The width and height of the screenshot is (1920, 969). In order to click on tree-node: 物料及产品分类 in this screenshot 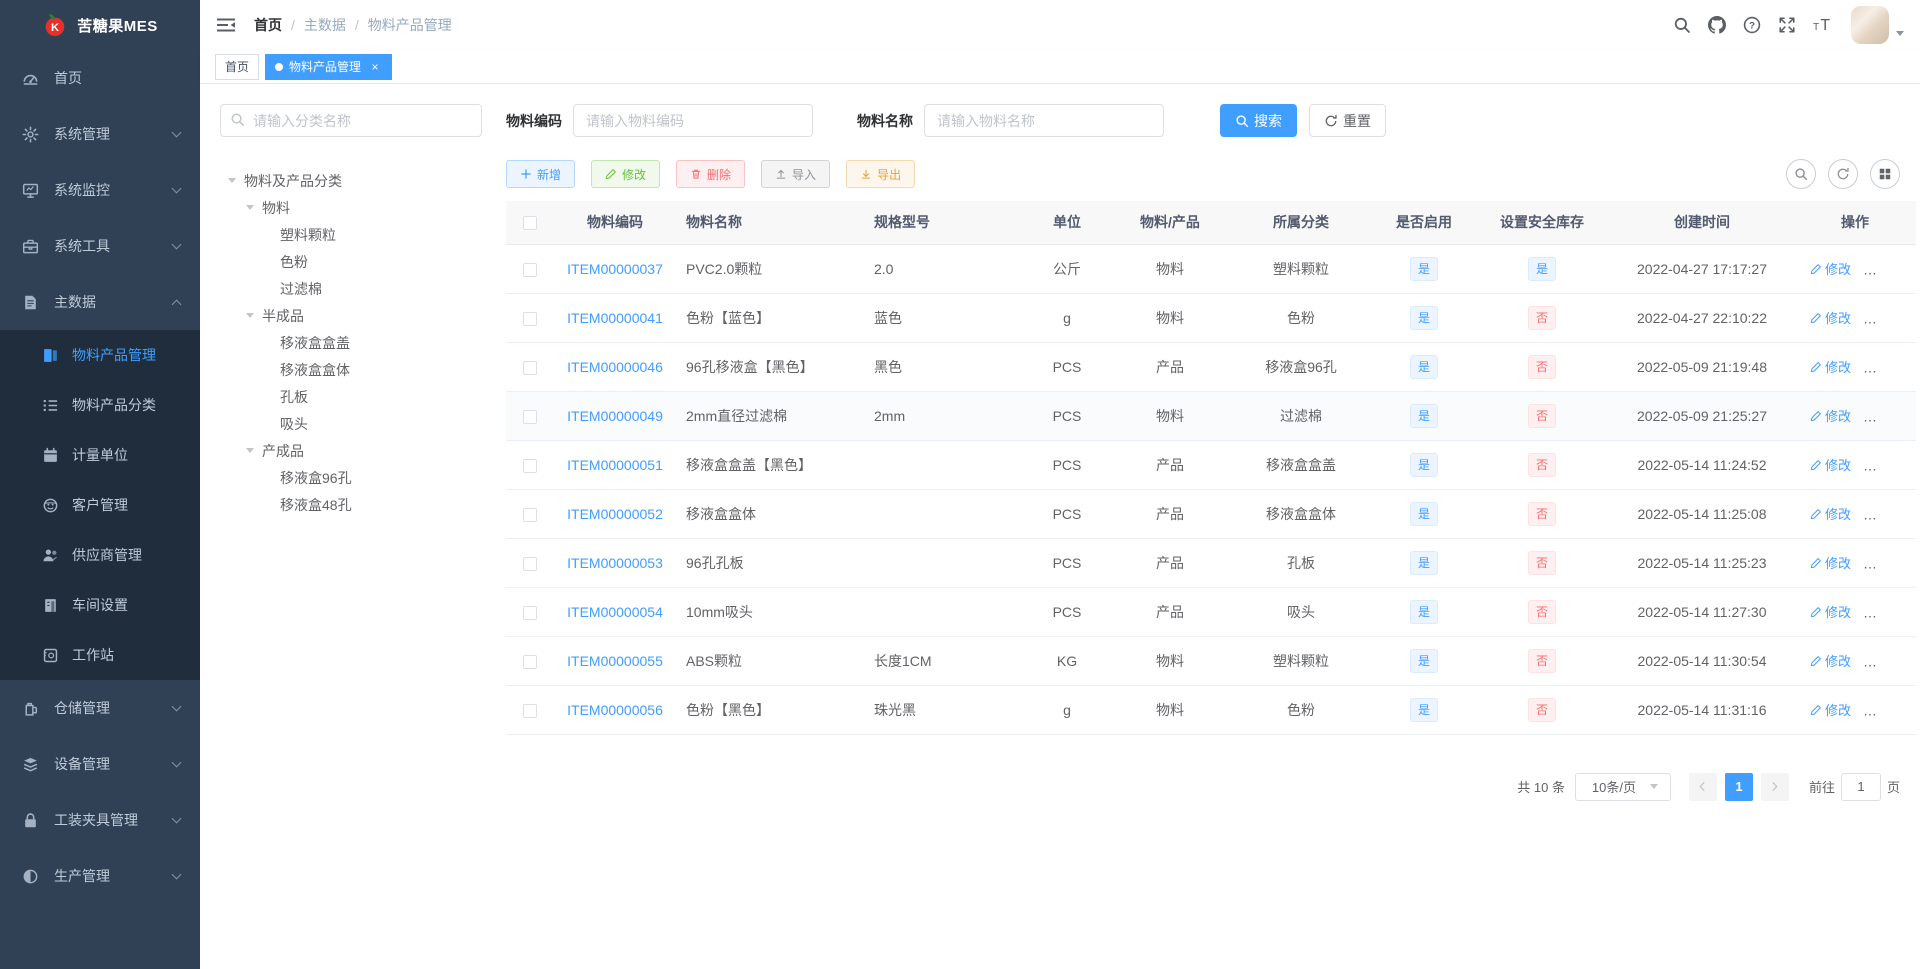, I will do `click(351, 180)`.